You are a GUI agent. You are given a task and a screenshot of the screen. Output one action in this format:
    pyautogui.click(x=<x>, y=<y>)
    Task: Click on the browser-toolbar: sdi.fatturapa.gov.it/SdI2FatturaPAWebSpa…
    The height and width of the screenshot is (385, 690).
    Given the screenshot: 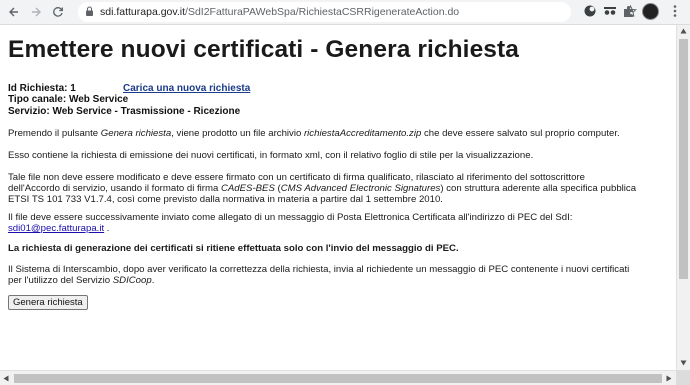 What is the action you would take?
    pyautogui.click(x=345, y=12)
    